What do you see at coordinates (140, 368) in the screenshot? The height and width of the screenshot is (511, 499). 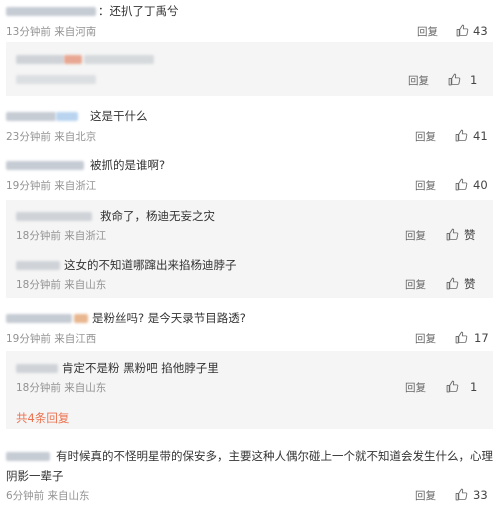 I see `reply-text: 肯定不是粉 黑粉吧 掐他脖子里` at bounding box center [140, 368].